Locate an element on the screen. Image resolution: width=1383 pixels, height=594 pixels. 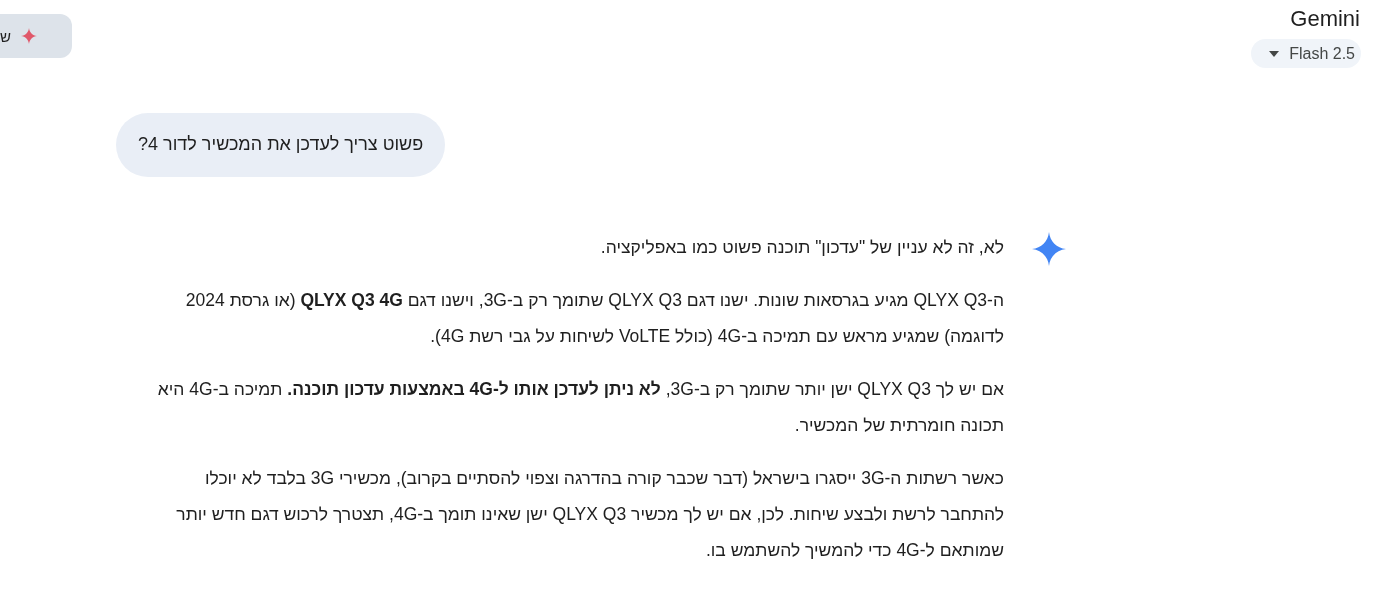
caret-icon is located at coordinates (1274, 53).